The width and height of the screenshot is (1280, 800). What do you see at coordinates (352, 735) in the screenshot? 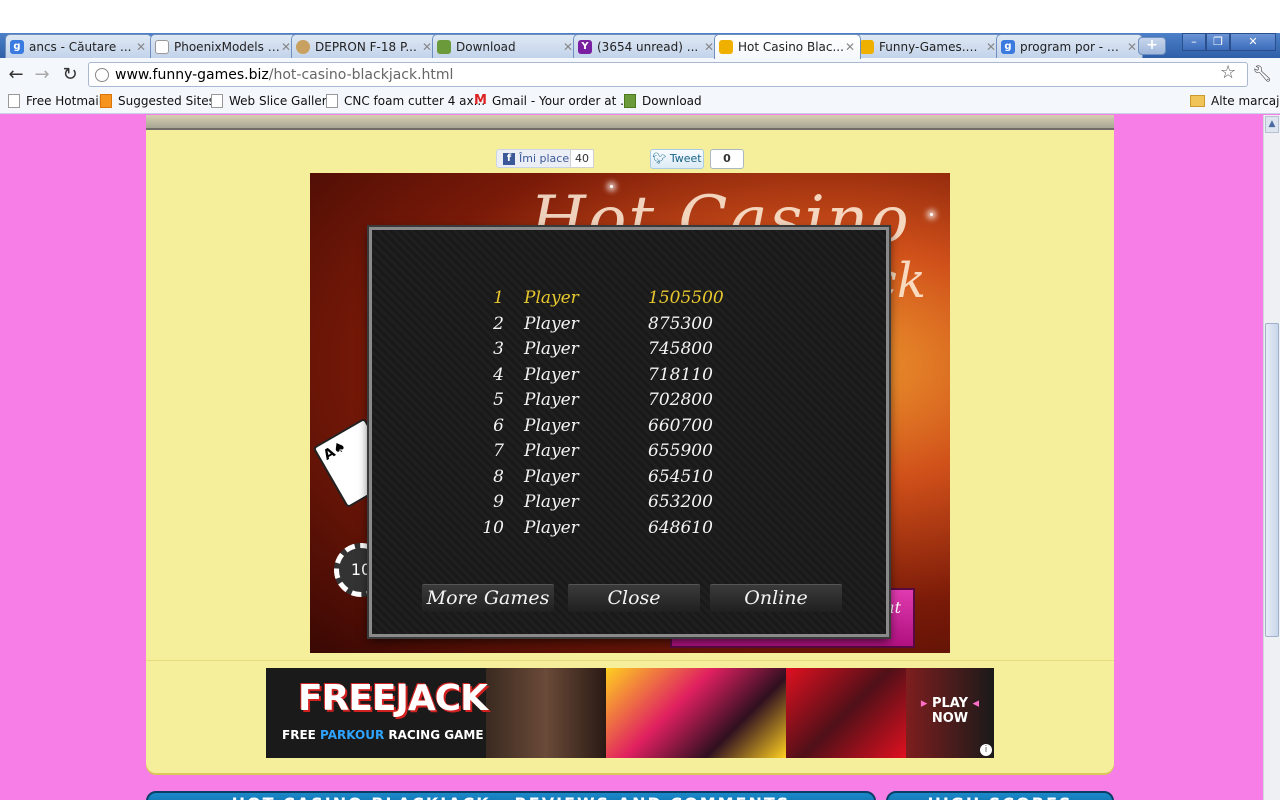
I see `tagline-highlight: PARKOUR` at bounding box center [352, 735].